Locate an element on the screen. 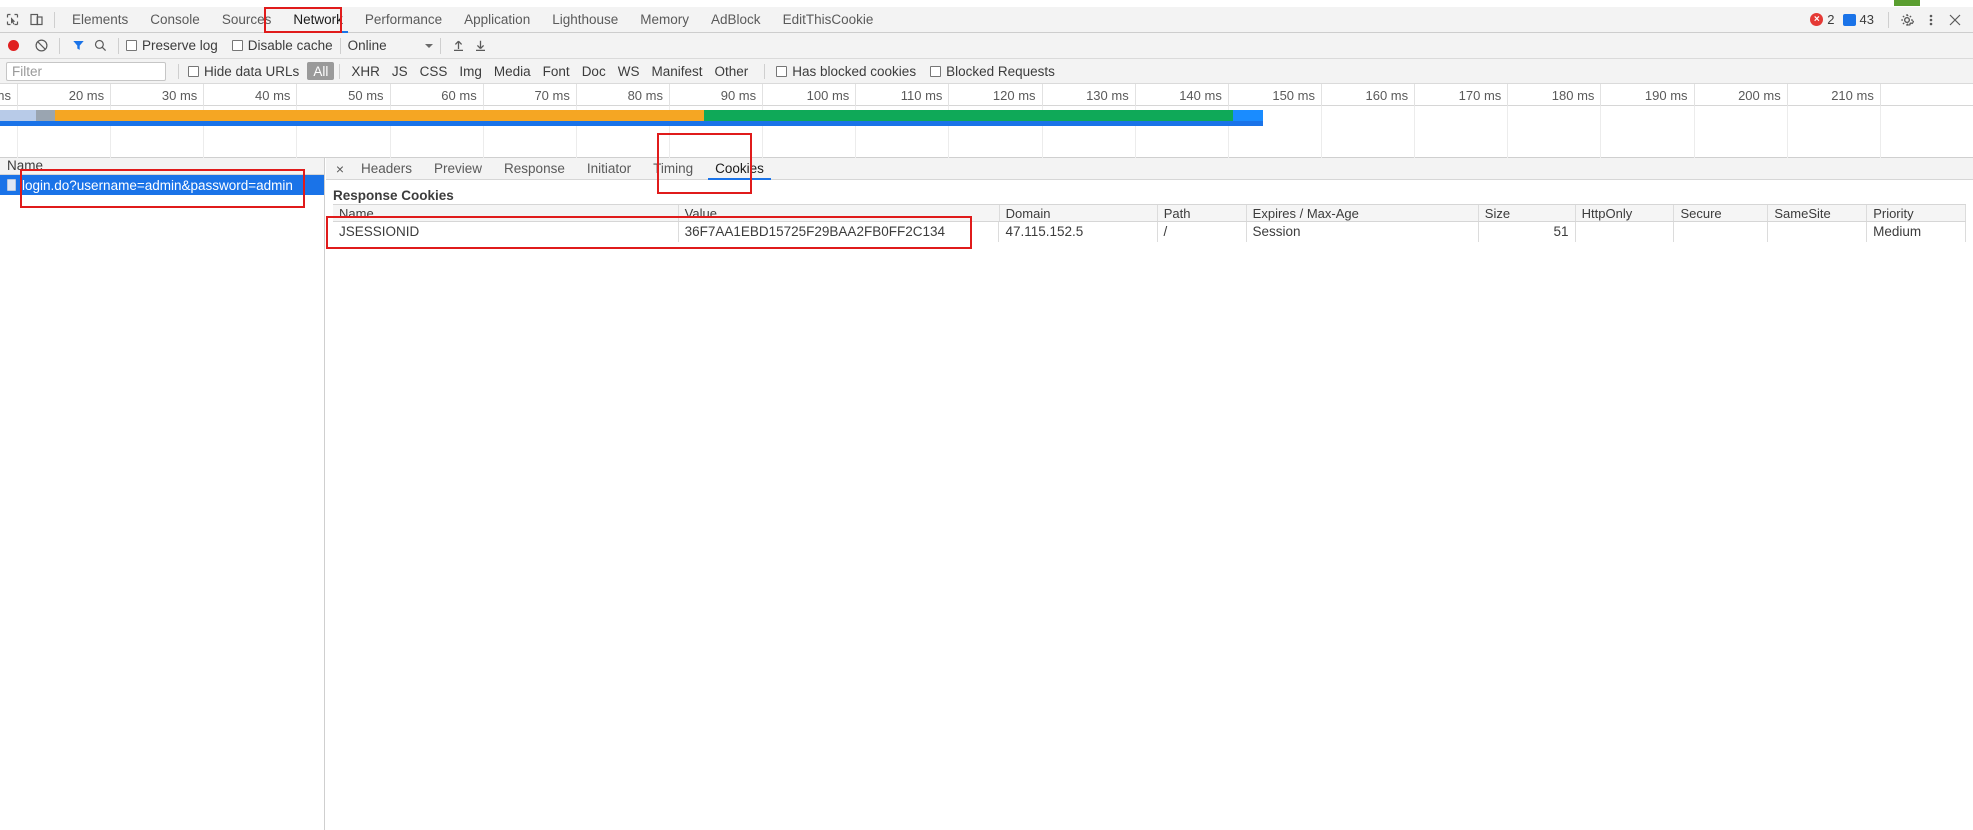  tab-sources: Sources is located at coordinates (247, 20).